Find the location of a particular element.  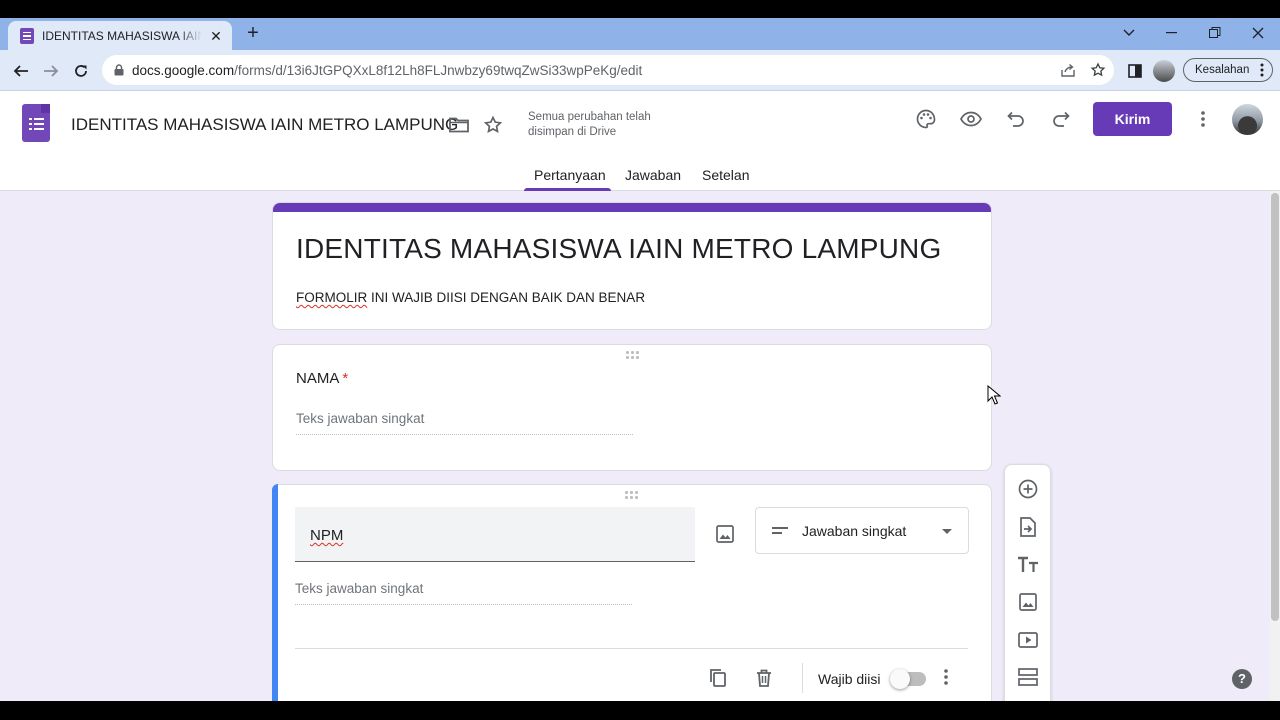

title-text-icon is located at coordinates (1028, 565).